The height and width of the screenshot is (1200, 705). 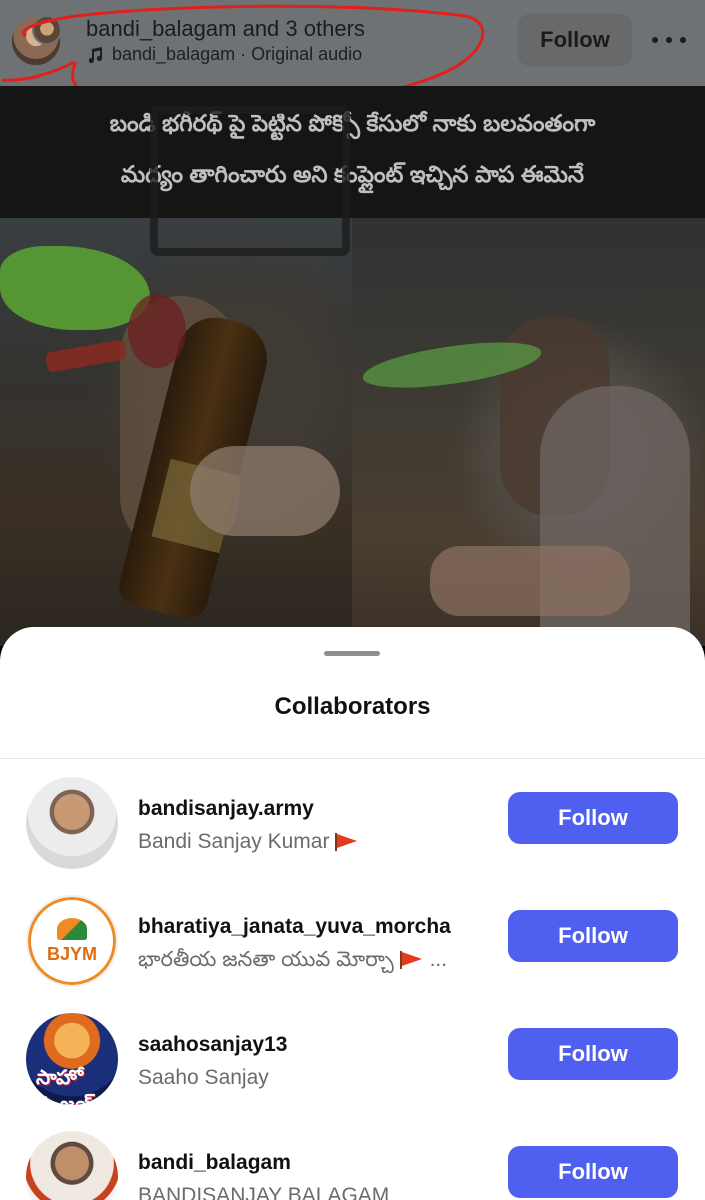 What do you see at coordinates (575, 40) in the screenshot?
I see `header-follow-button: Follow` at bounding box center [575, 40].